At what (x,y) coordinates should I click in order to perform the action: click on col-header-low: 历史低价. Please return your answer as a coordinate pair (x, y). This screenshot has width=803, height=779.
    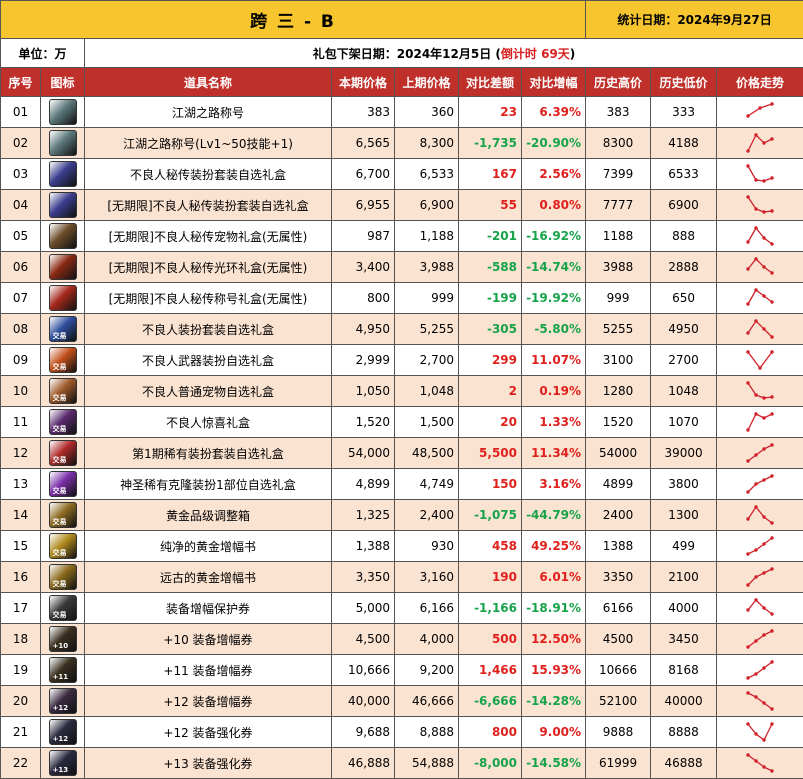
    Looking at the image, I should click on (684, 82).